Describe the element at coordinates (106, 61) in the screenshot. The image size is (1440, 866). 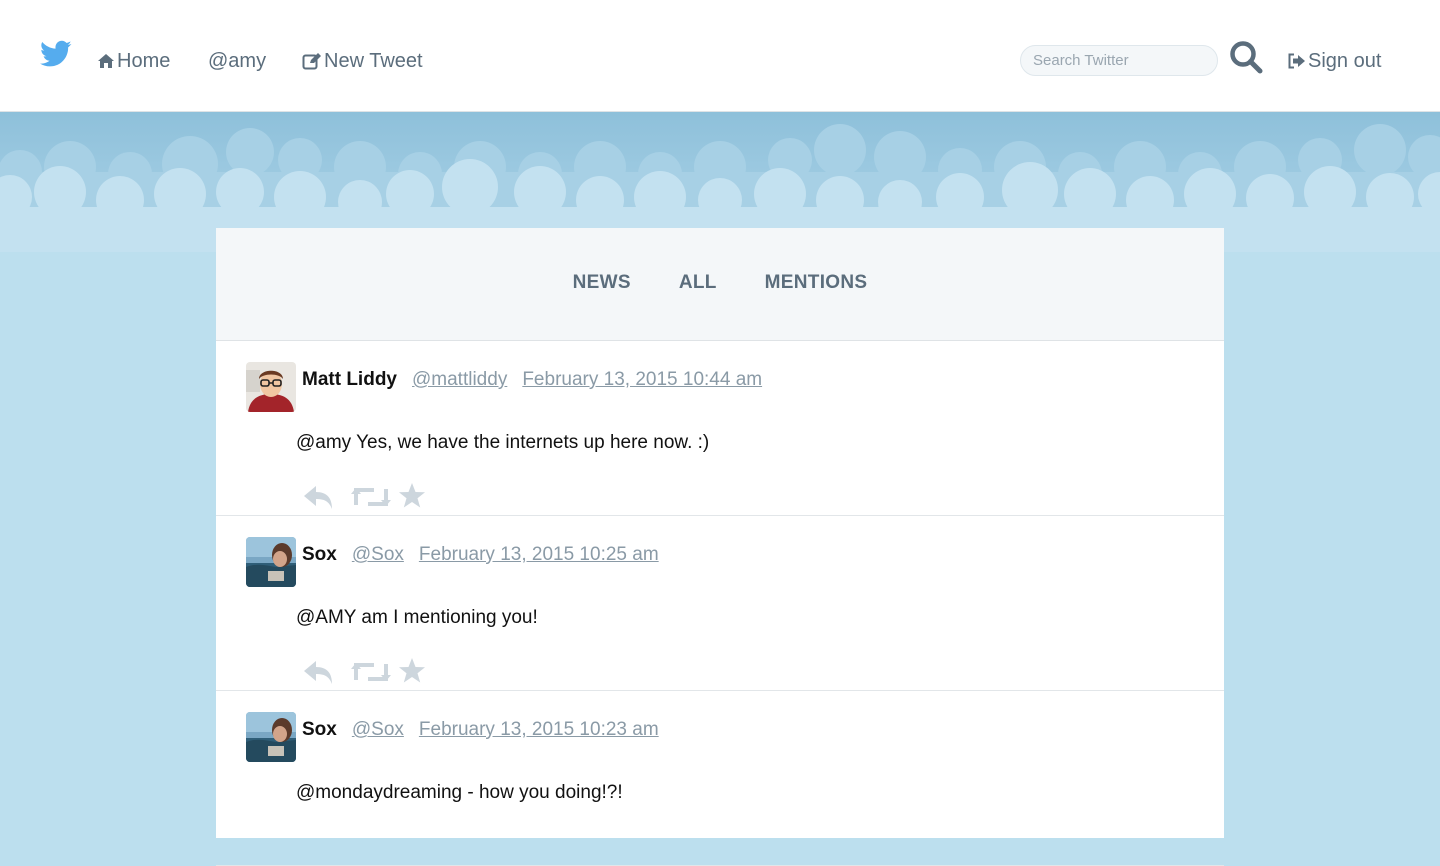
I see `home-icon` at that location.